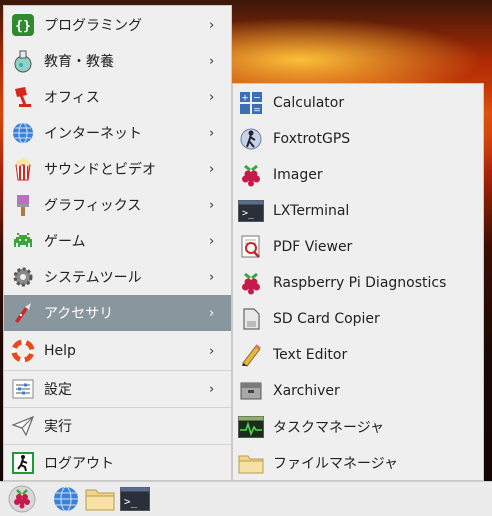 The height and width of the screenshot is (516, 492). Describe the element at coordinates (58, 427) in the screenshot. I see `menu-item-label: 実行` at that location.